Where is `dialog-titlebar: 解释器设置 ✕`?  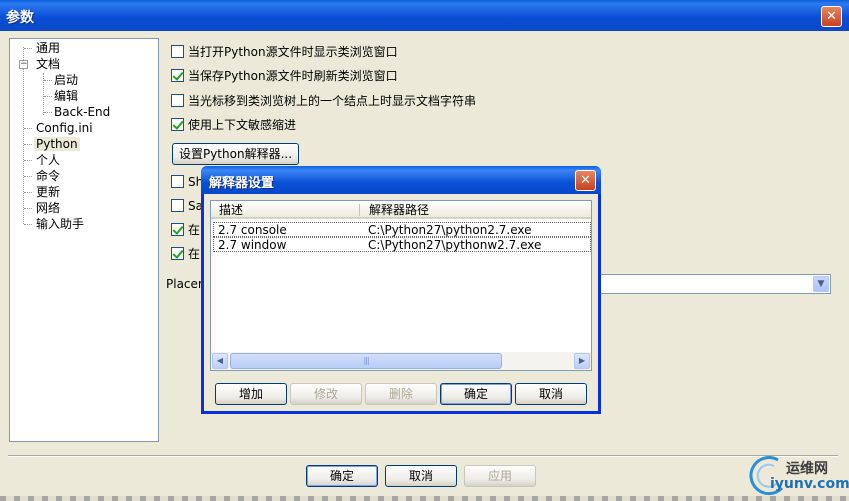
dialog-titlebar: 解释器设置 ✕ is located at coordinates (401, 180).